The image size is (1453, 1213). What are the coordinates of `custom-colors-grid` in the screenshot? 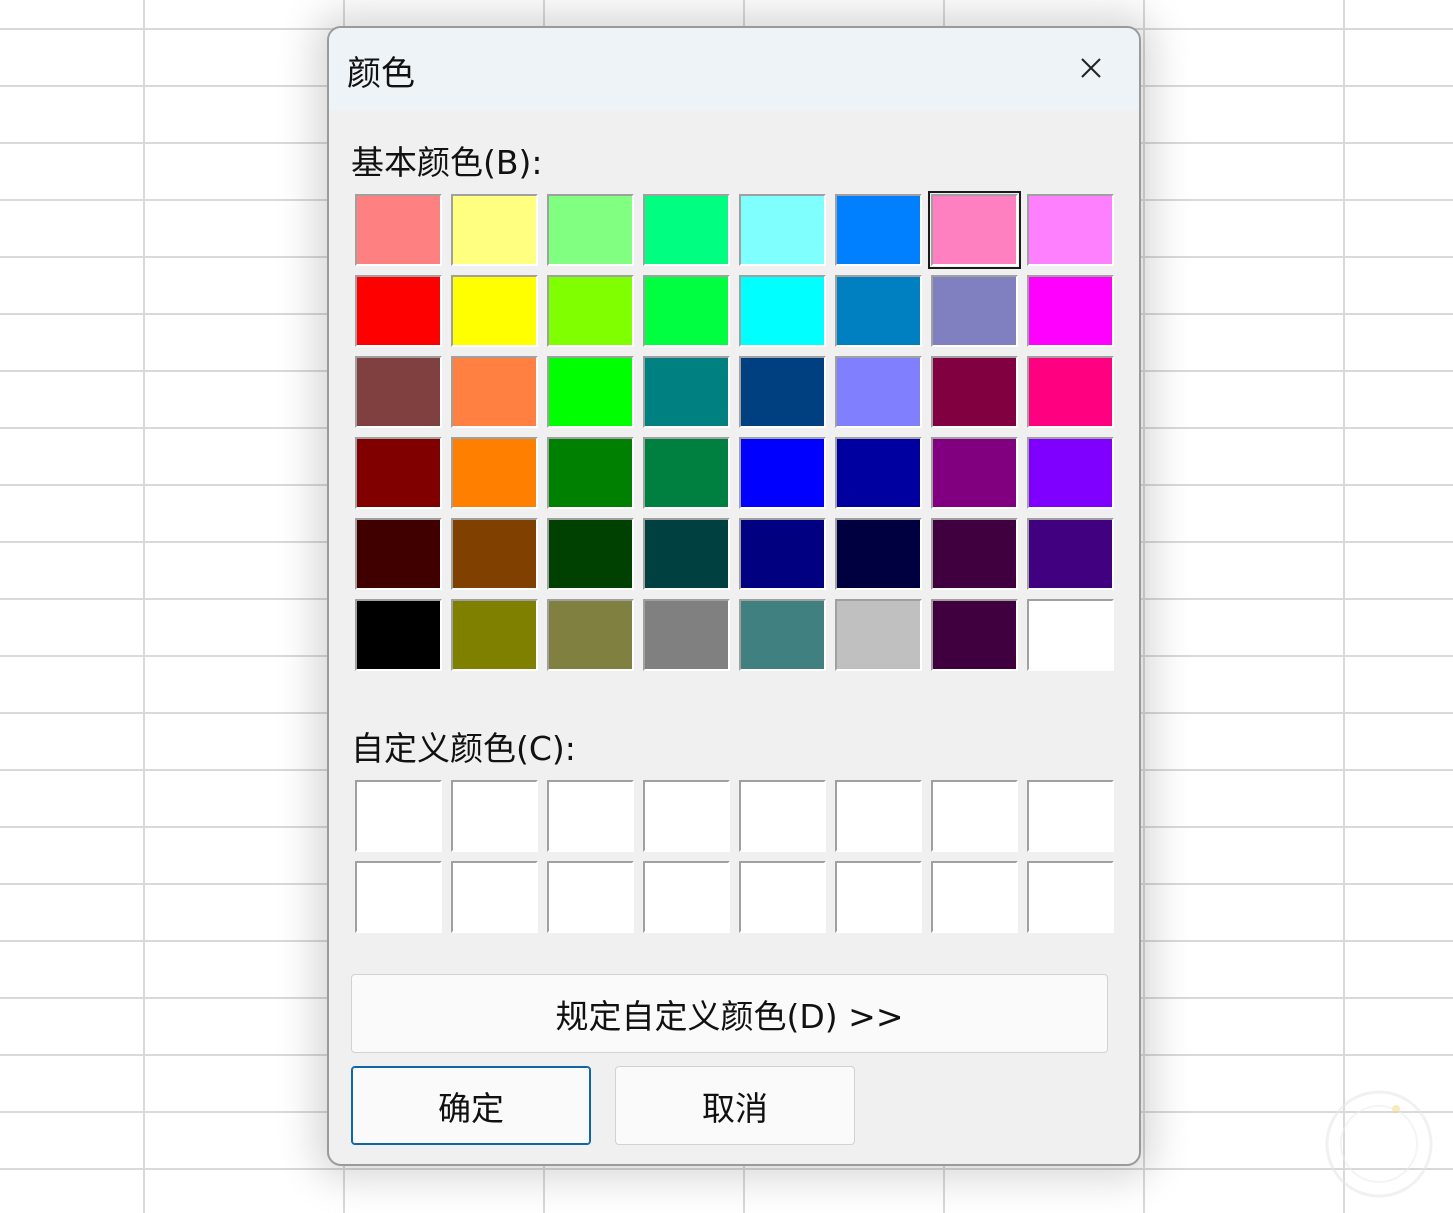 It's located at (734, 856).